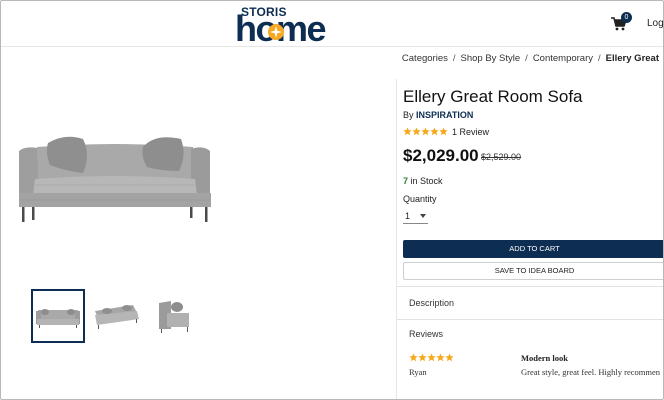  Describe the element at coordinates (420, 199) in the screenshot. I see `quantity-label: Quantity` at that location.